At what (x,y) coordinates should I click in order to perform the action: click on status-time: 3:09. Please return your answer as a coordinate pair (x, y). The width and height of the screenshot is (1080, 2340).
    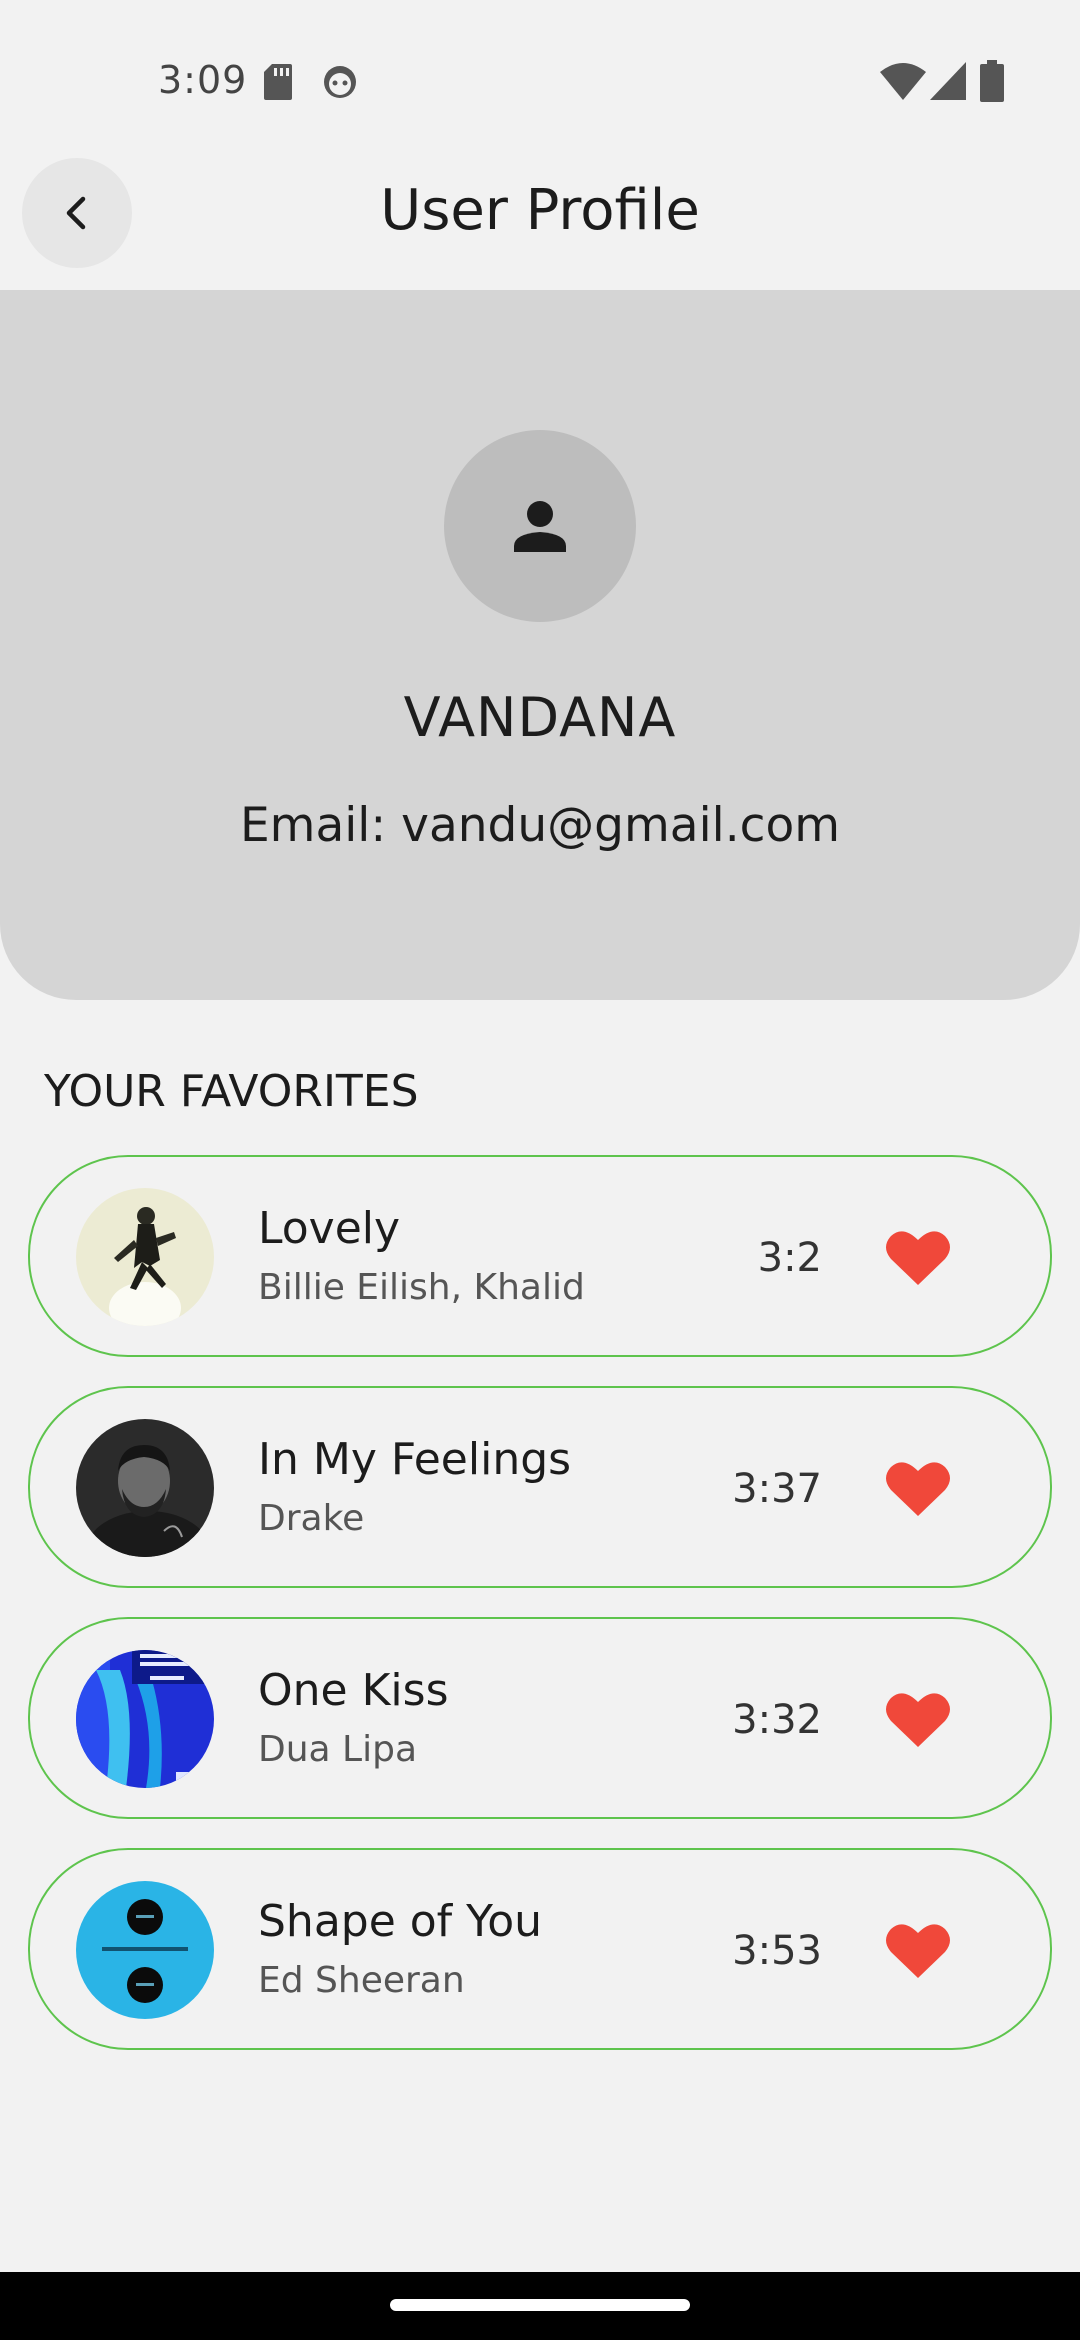
    Looking at the image, I should click on (203, 80).